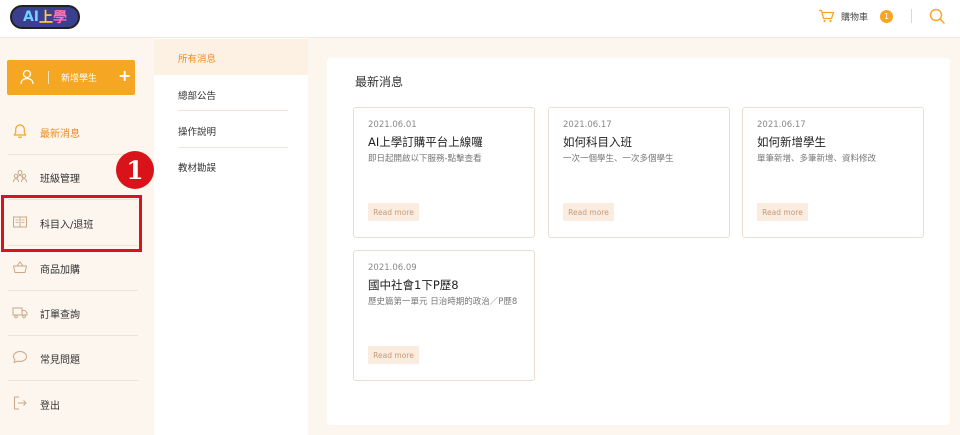  I want to click on basket-icon, so click(20, 267).